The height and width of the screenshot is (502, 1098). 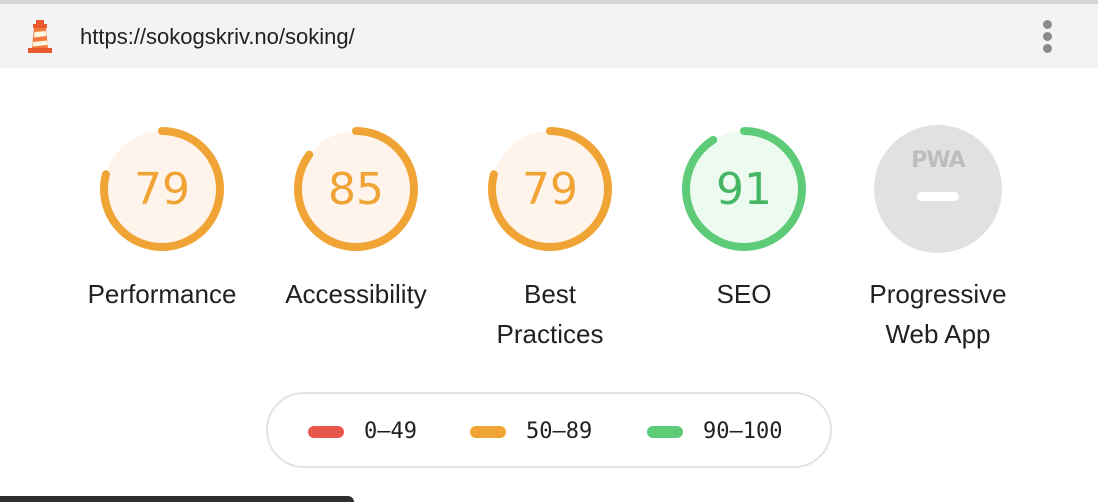 What do you see at coordinates (744, 294) in the screenshot?
I see `gauge-seo-label: SEO` at bounding box center [744, 294].